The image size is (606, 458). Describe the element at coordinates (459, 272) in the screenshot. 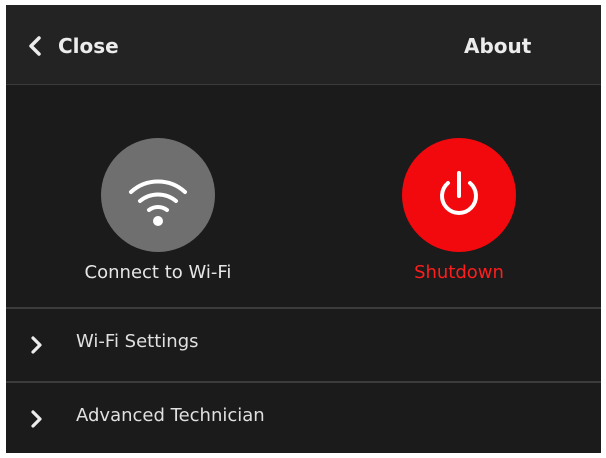

I see `shutdown-label: Shutdown` at that location.